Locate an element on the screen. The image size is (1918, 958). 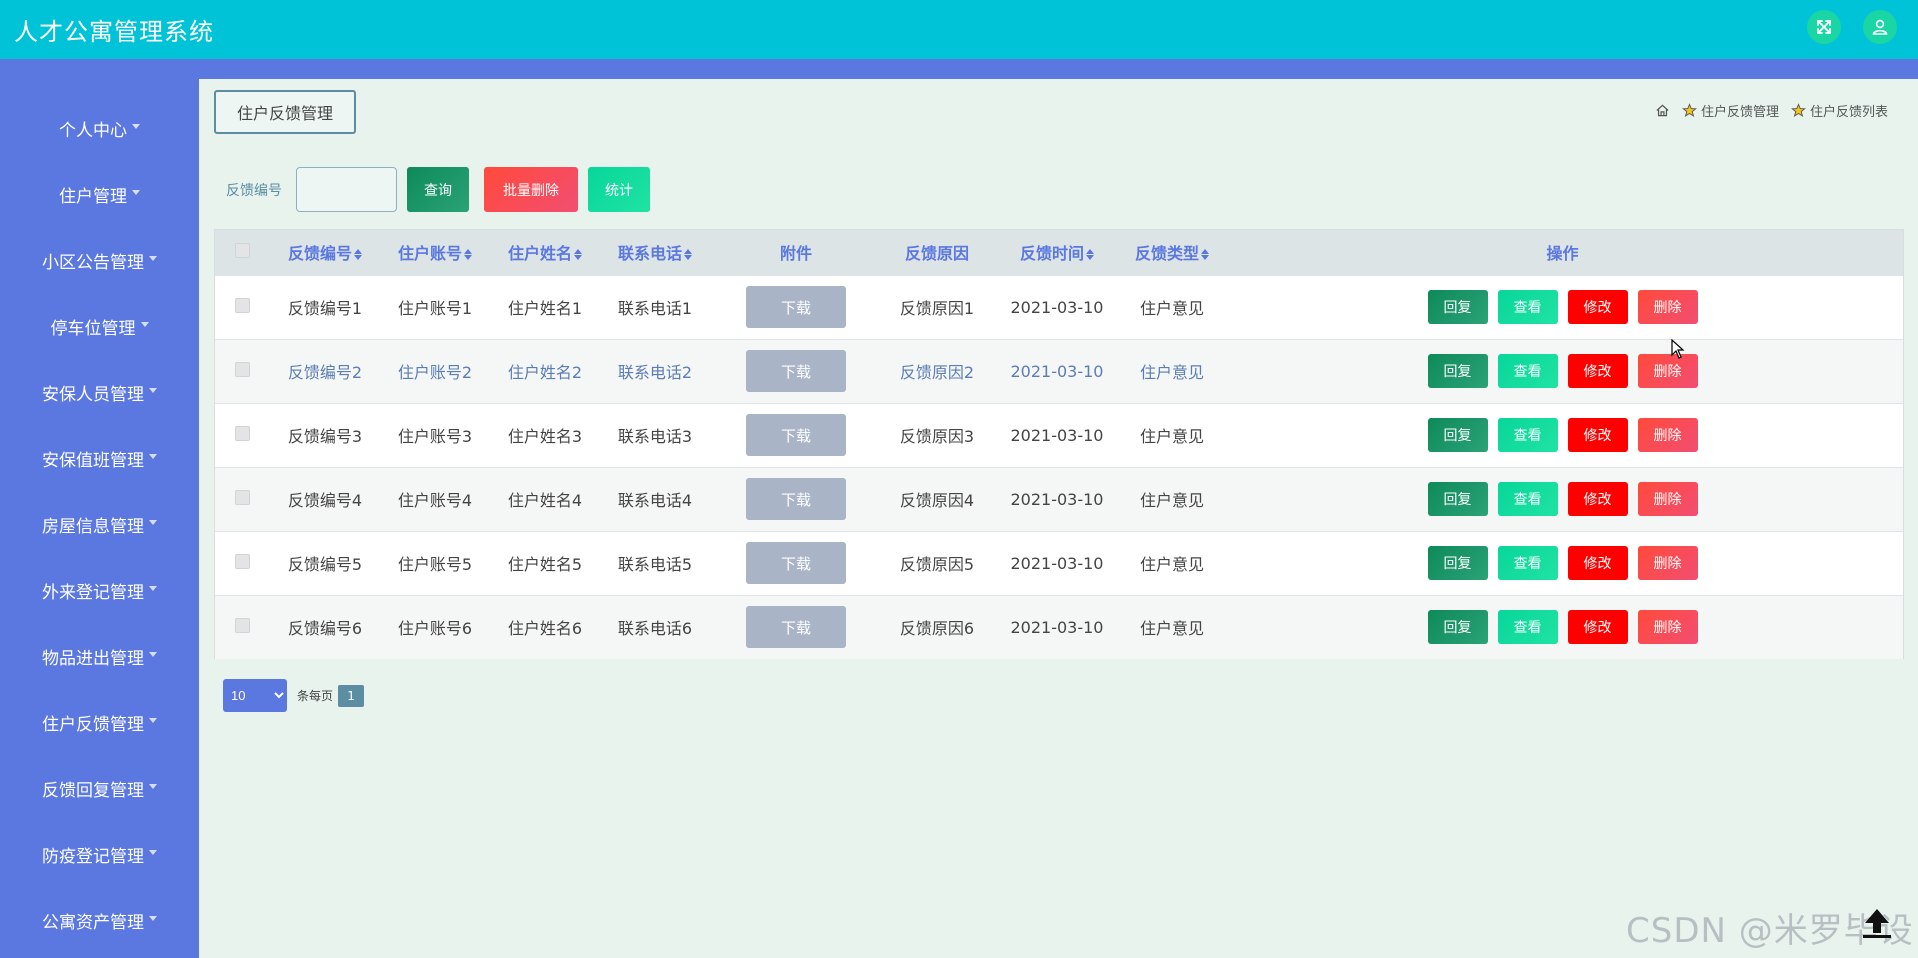
cell-account: 住户账号1 is located at coordinates (435, 308).